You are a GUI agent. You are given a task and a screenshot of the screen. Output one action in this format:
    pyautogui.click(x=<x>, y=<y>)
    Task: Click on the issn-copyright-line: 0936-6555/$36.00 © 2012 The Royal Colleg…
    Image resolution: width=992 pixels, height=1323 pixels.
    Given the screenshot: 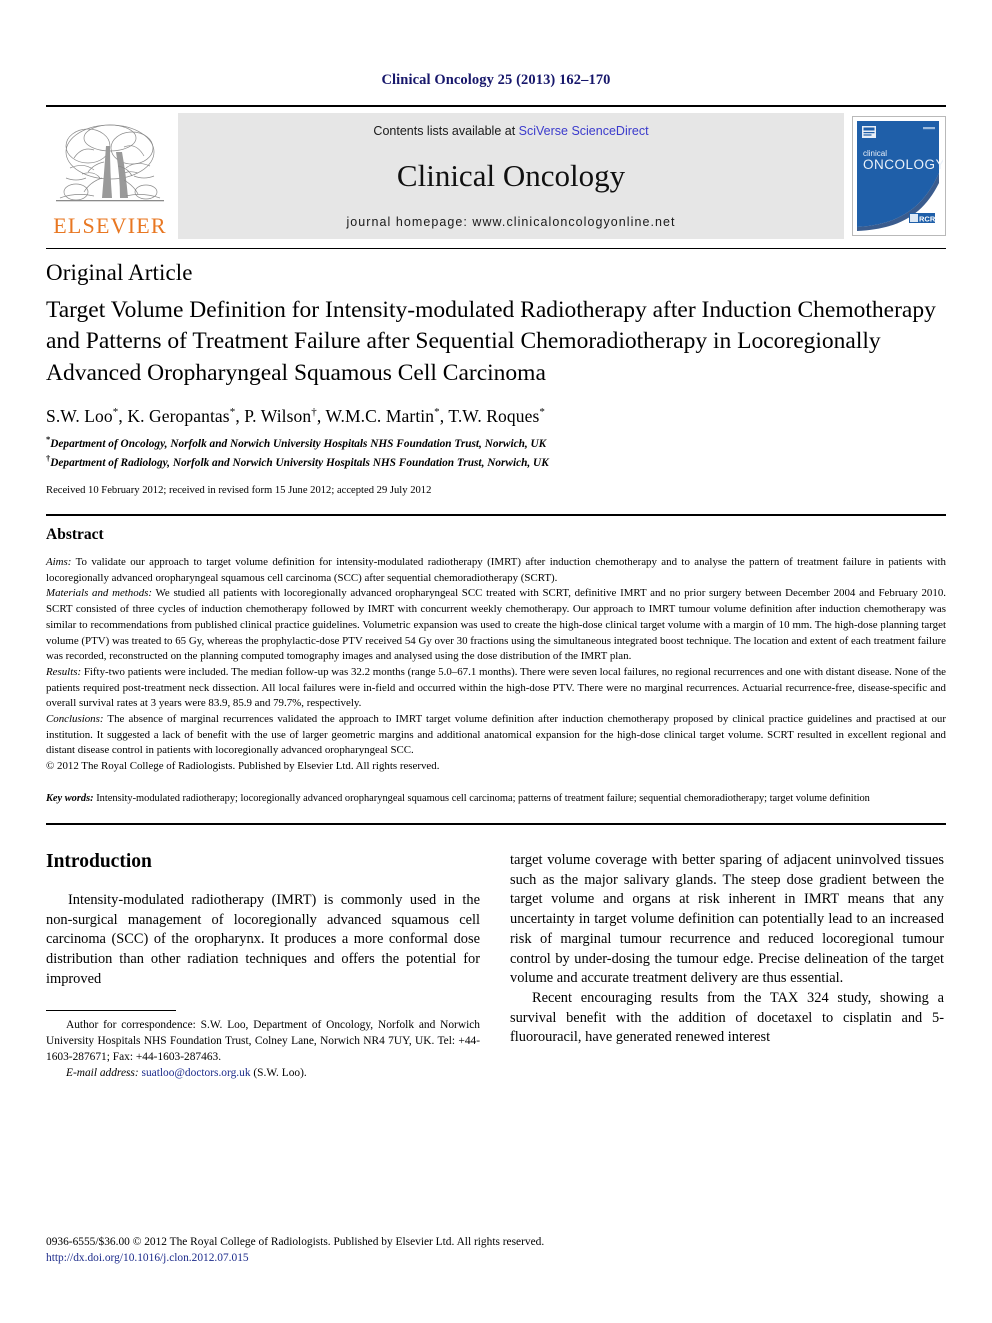 What is the action you would take?
    pyautogui.click(x=295, y=1241)
    